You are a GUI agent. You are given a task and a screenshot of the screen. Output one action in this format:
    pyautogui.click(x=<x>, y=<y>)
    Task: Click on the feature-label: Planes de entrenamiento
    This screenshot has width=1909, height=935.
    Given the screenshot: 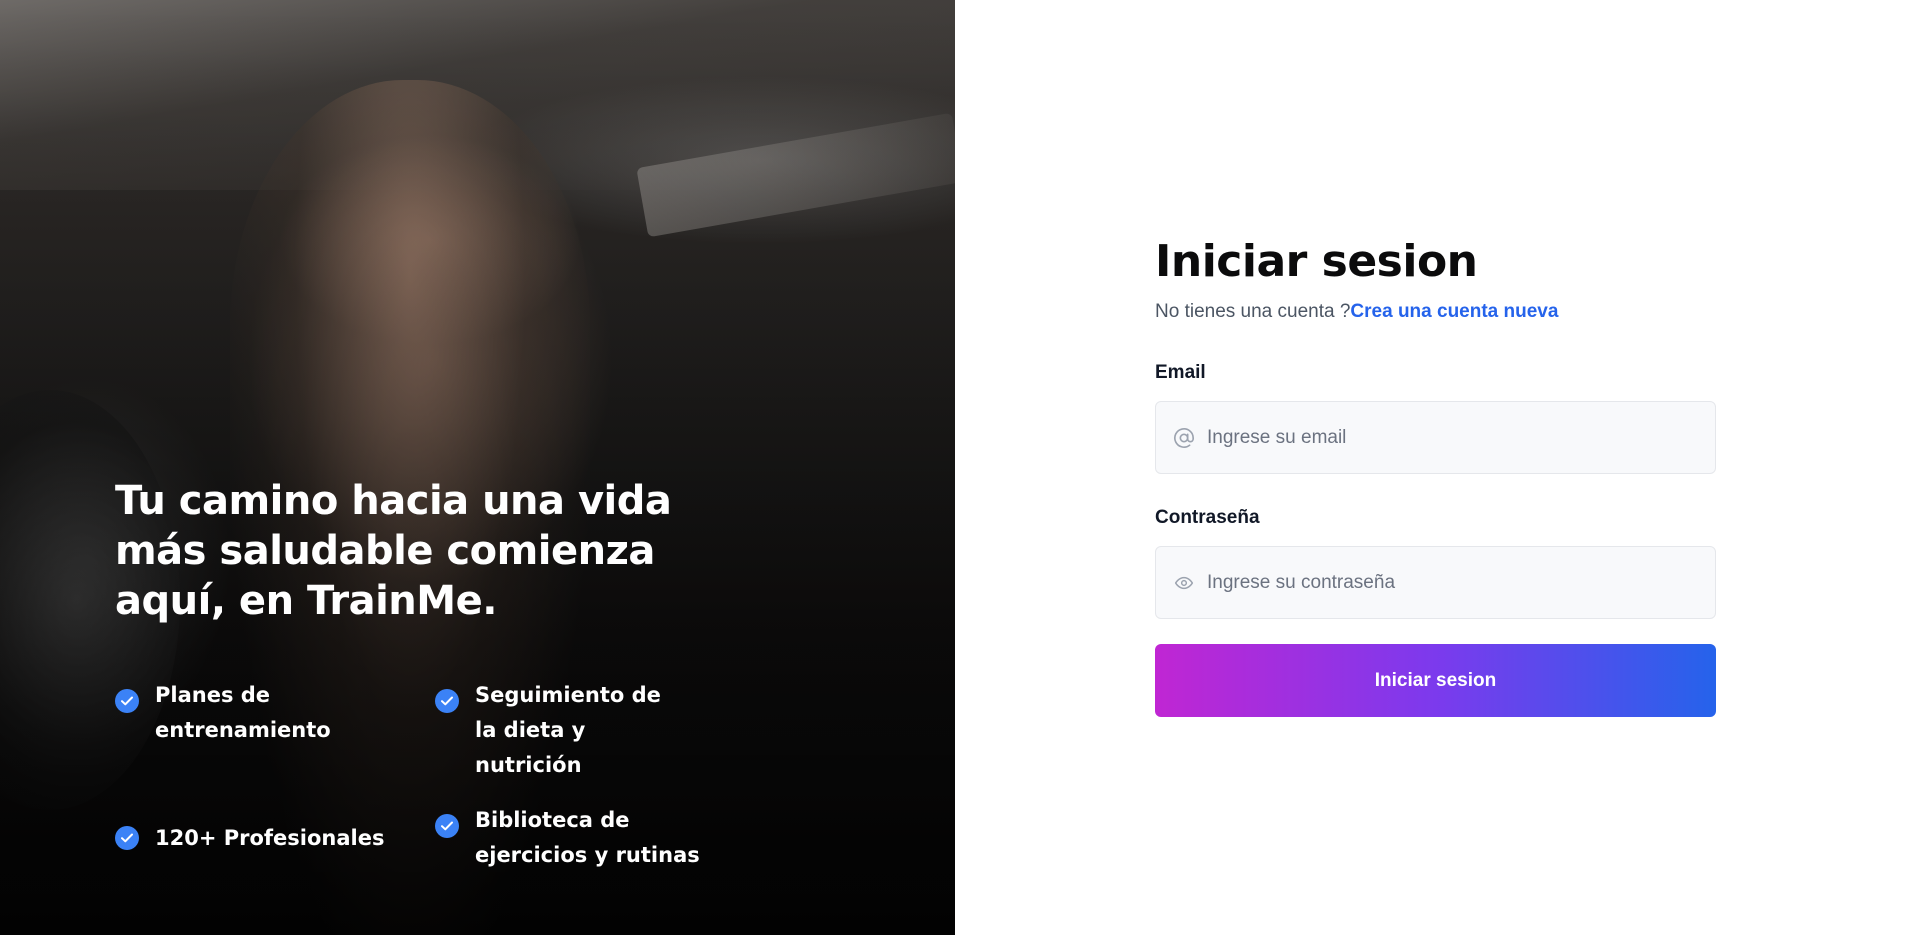 What is the action you would take?
    pyautogui.click(x=243, y=712)
    